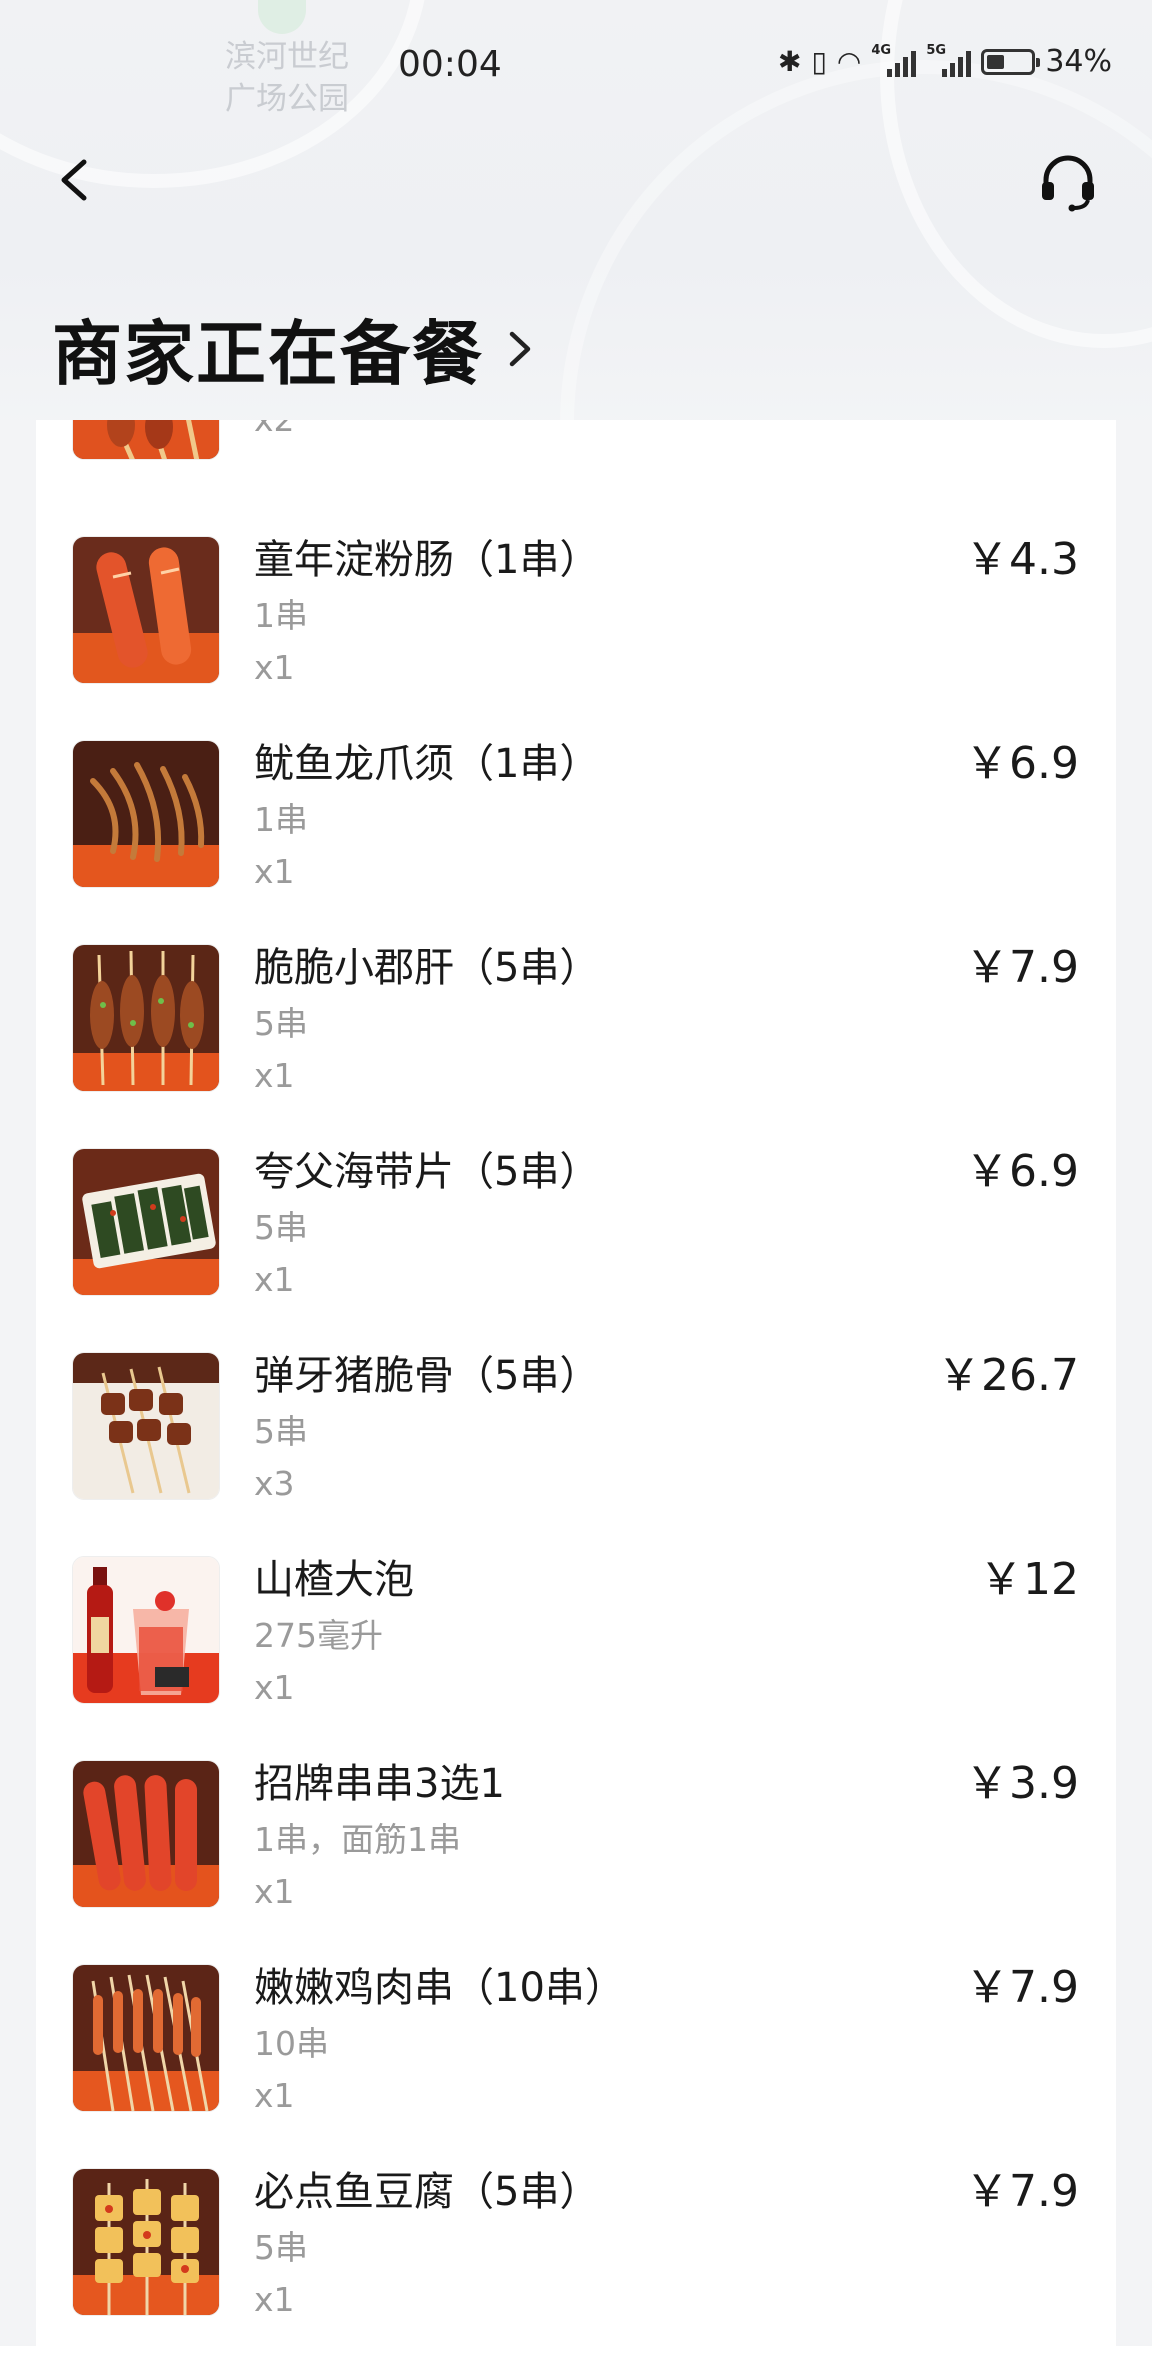  Describe the element at coordinates (1011, 61) in the screenshot. I see `battery-icon` at that location.